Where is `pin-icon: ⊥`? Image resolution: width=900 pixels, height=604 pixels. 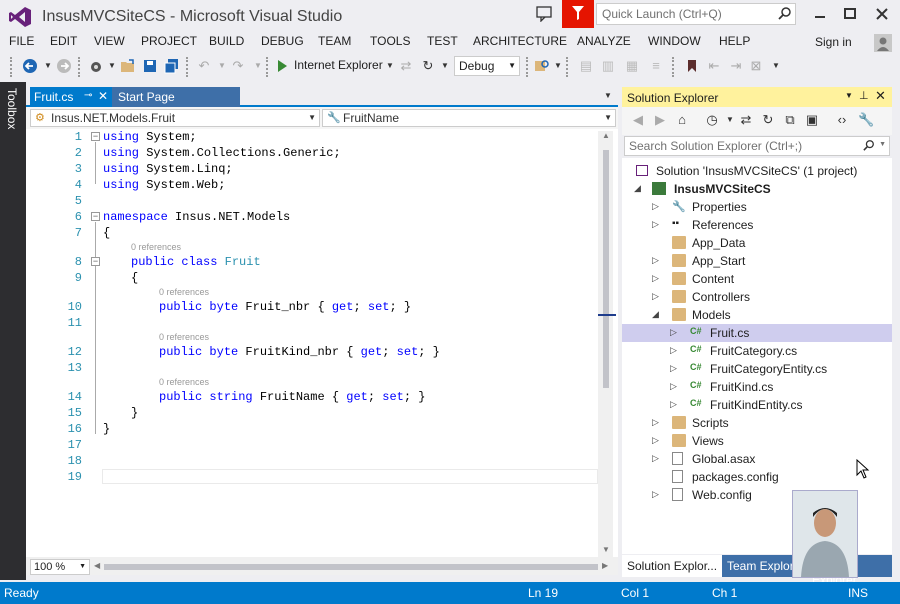 pin-icon: ⊥ is located at coordinates (864, 95).